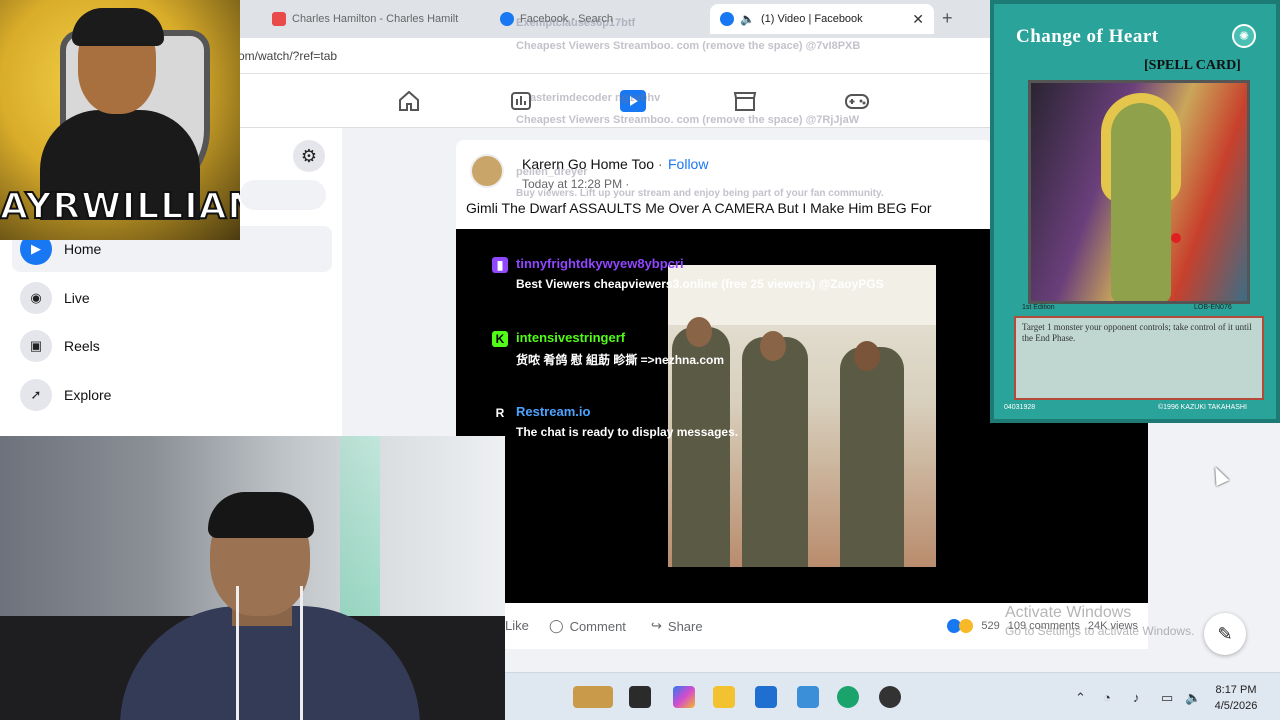  I want to click on volume-icon: 🔈, so click(1193, 698).